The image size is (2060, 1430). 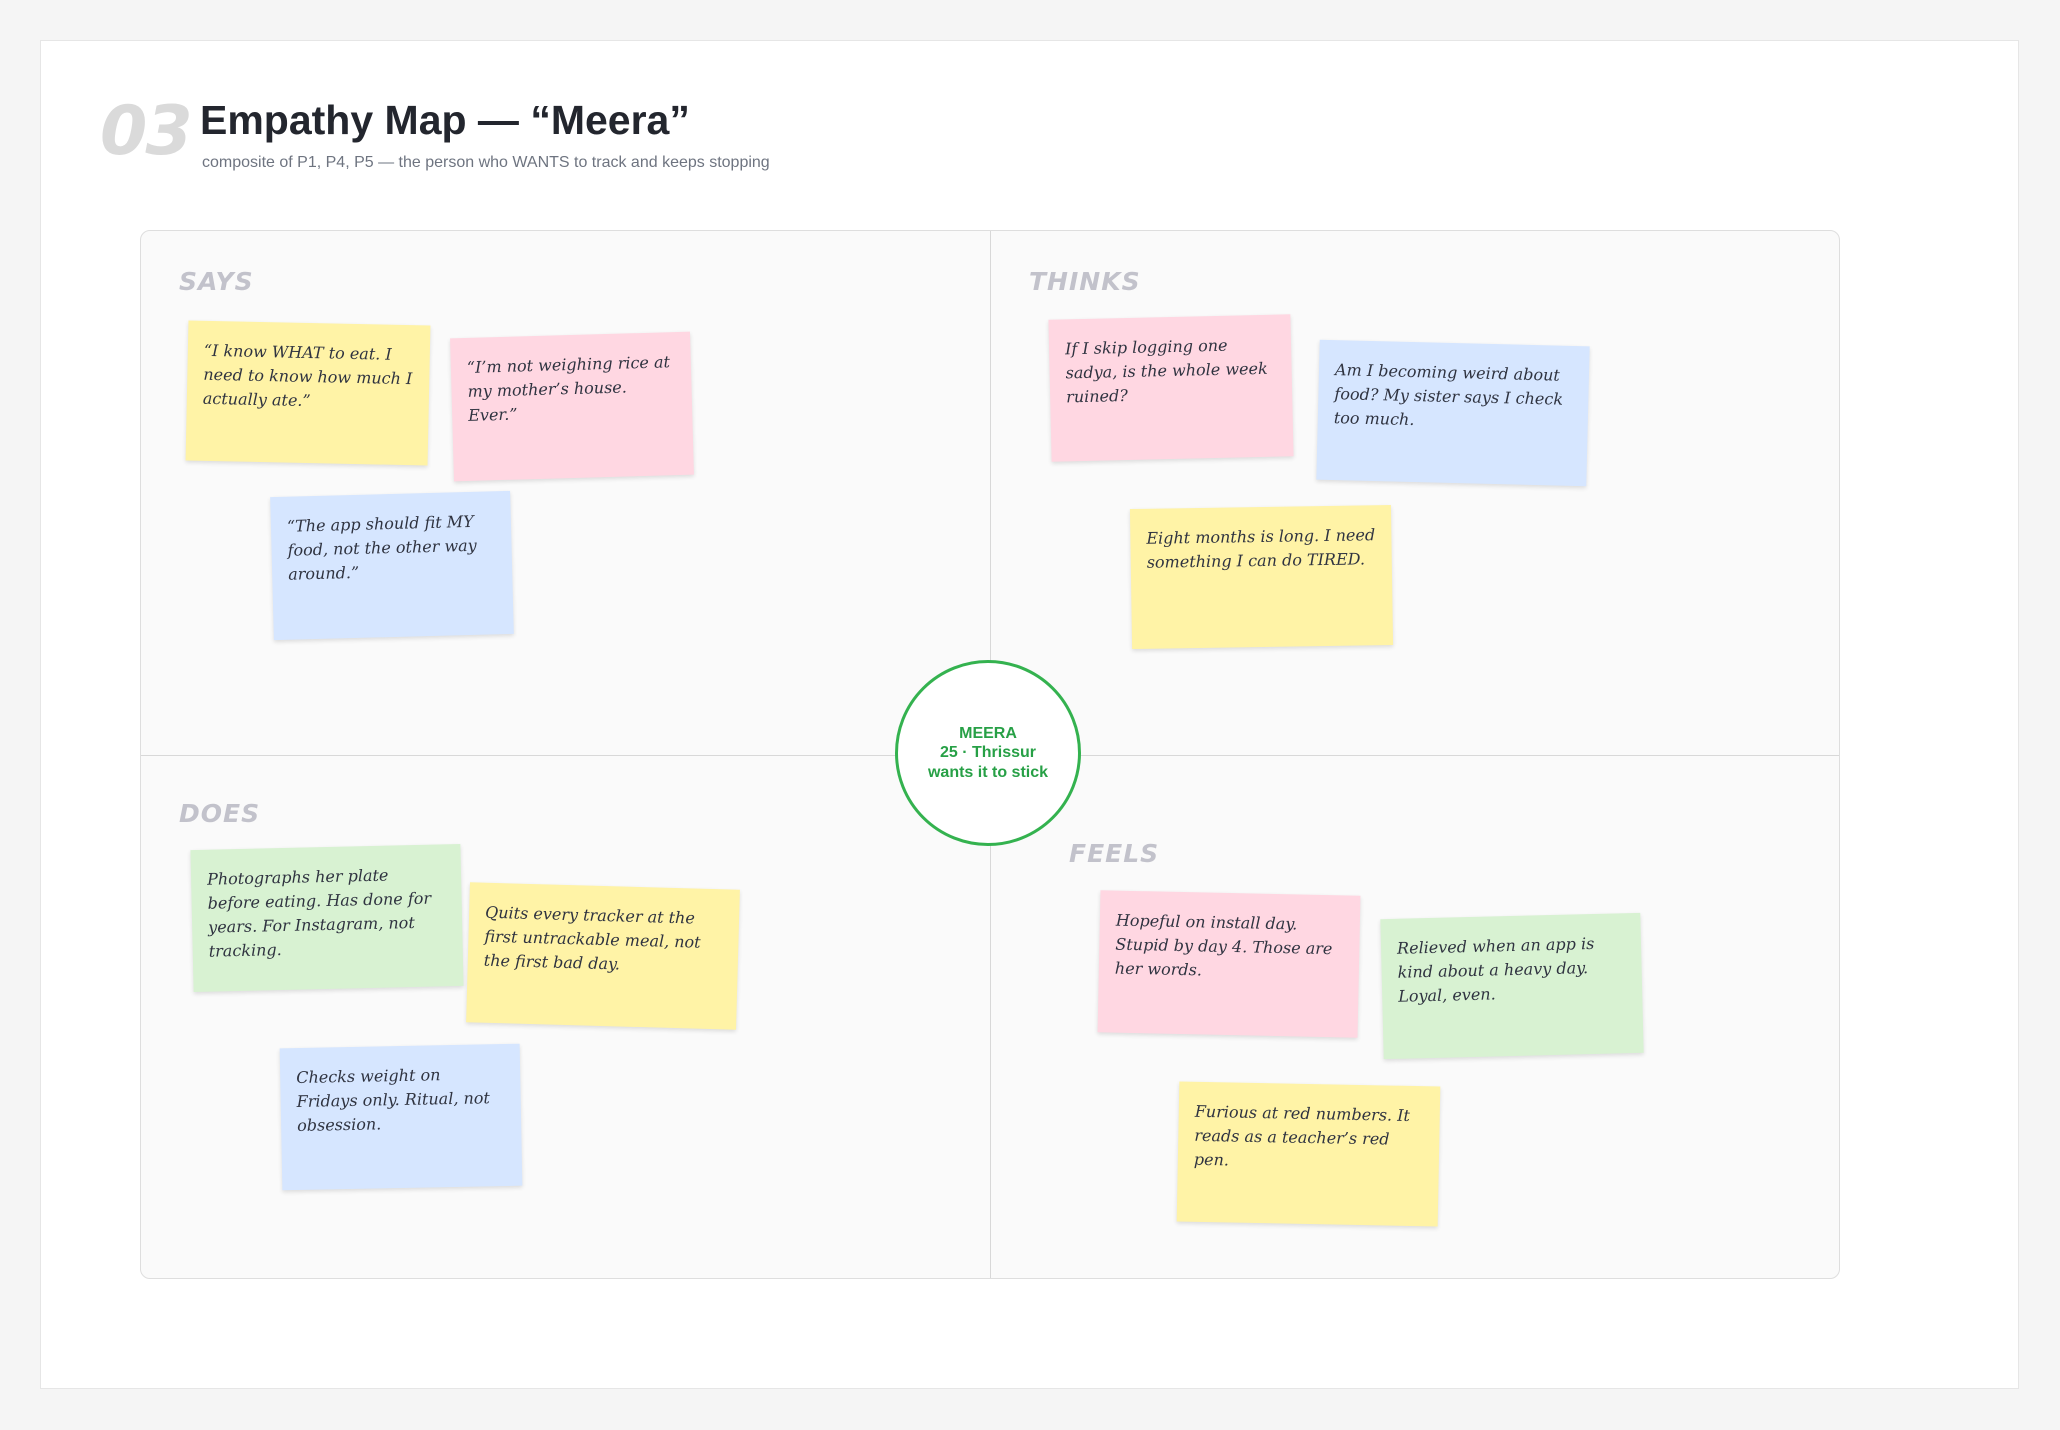 I want to click on persona-name: MEERA, so click(x=988, y=734).